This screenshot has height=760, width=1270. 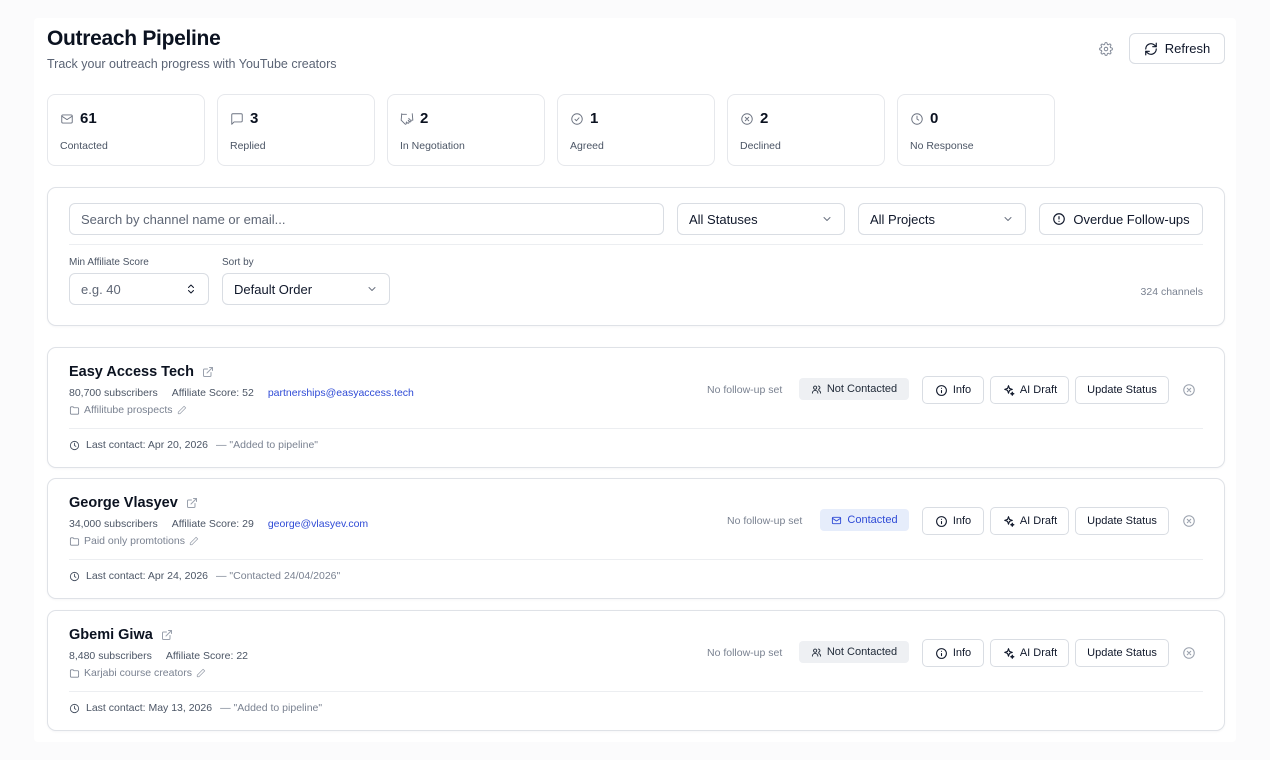 I want to click on project-tag: Affilitube prospects, so click(x=128, y=410).